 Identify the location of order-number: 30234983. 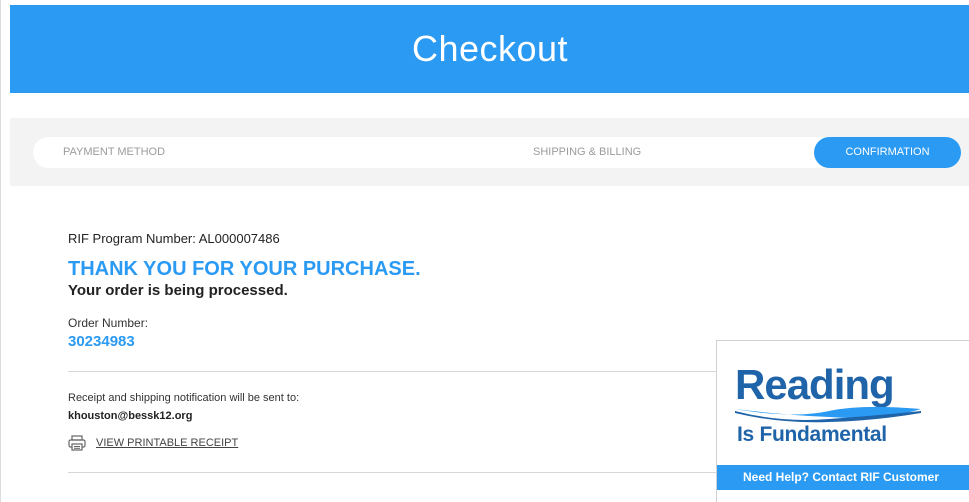
(101, 341).